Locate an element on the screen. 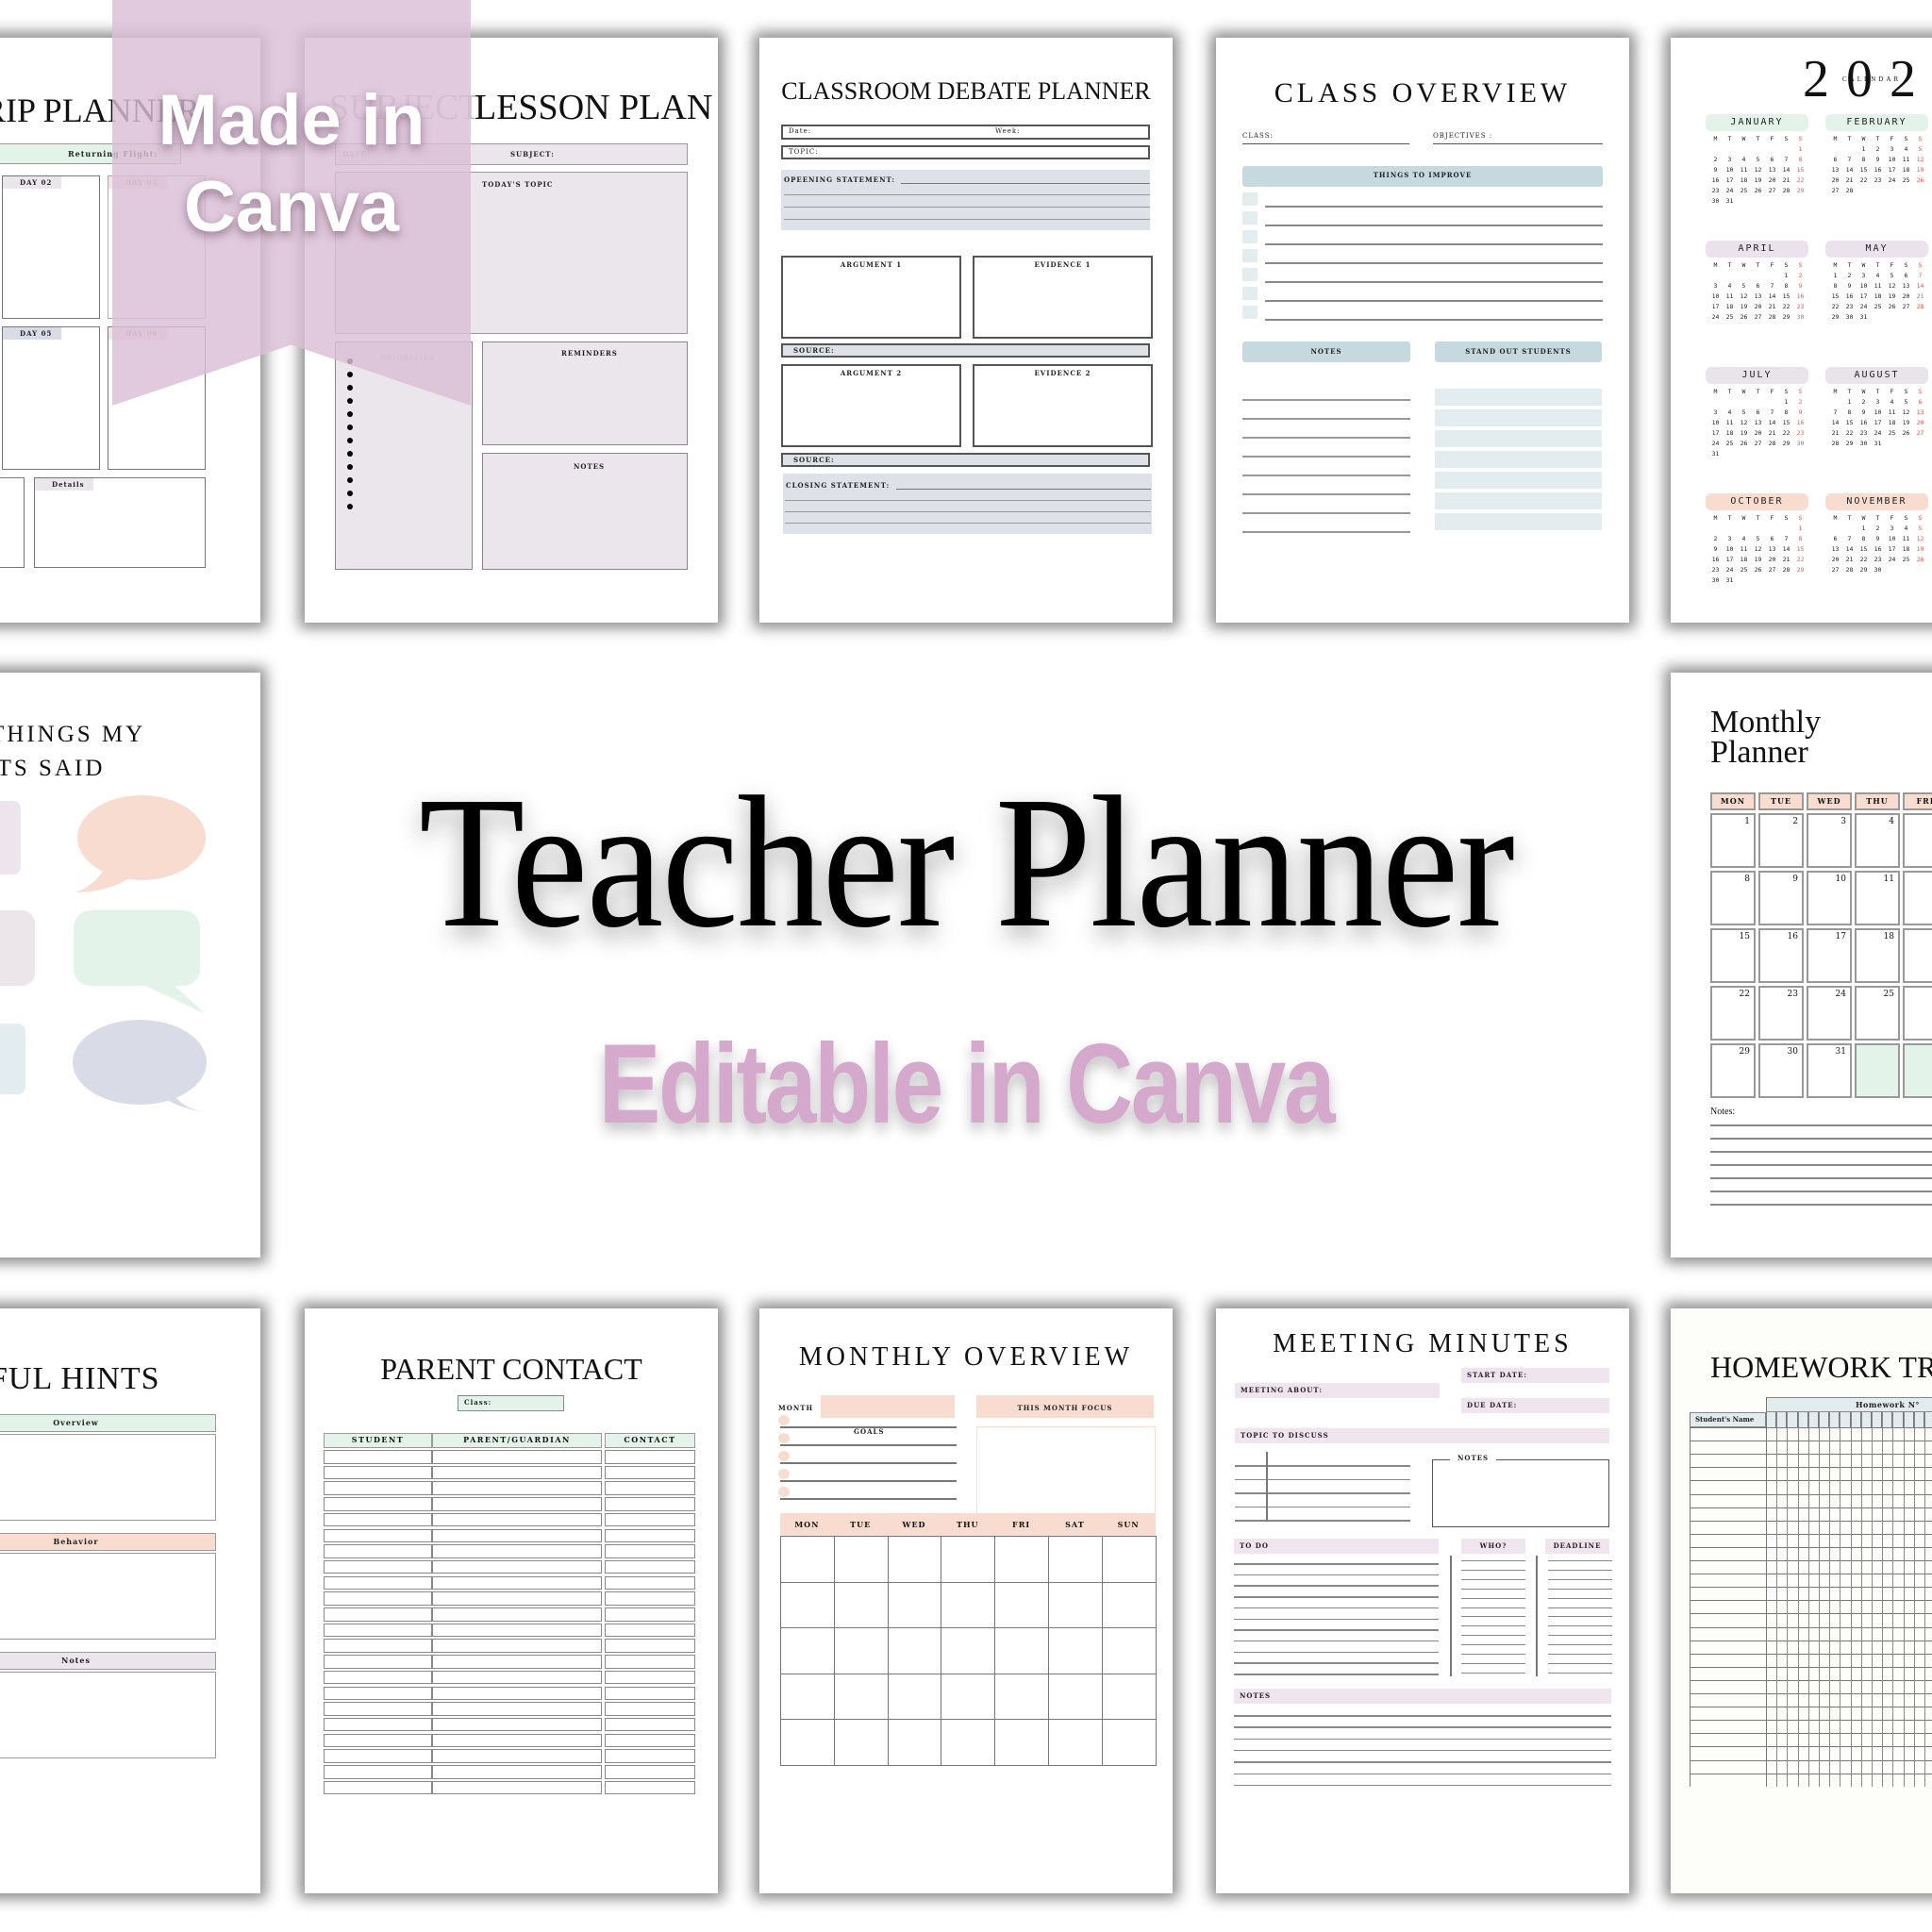 This screenshot has height=1932, width=1932. day-cell: 3 is located at coordinates (1829, 840).